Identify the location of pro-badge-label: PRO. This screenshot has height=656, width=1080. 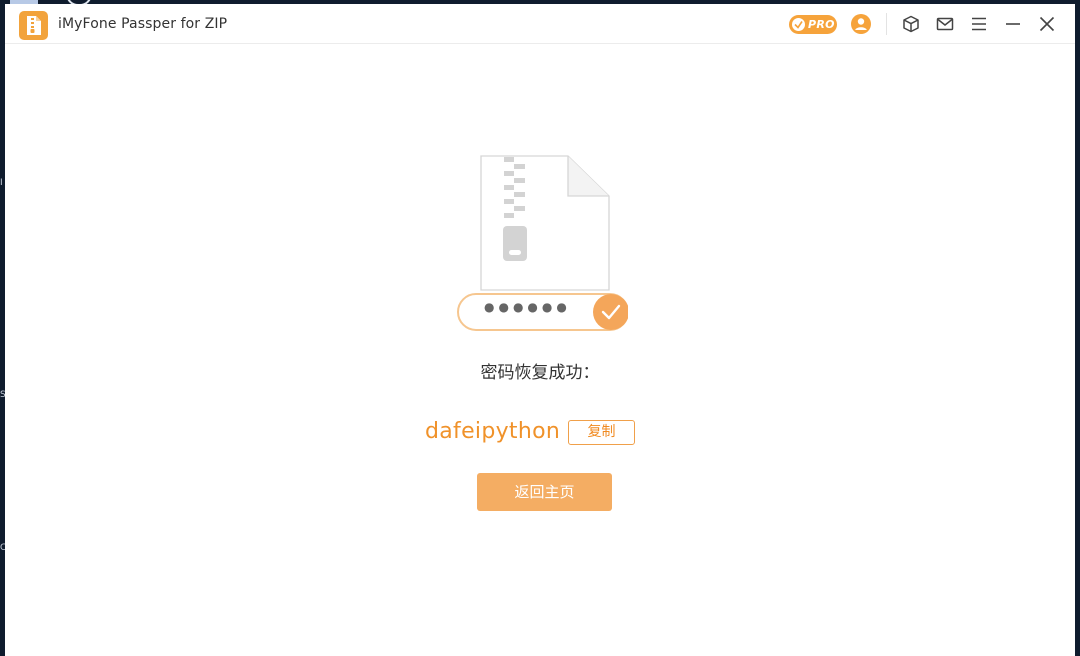
(821, 24).